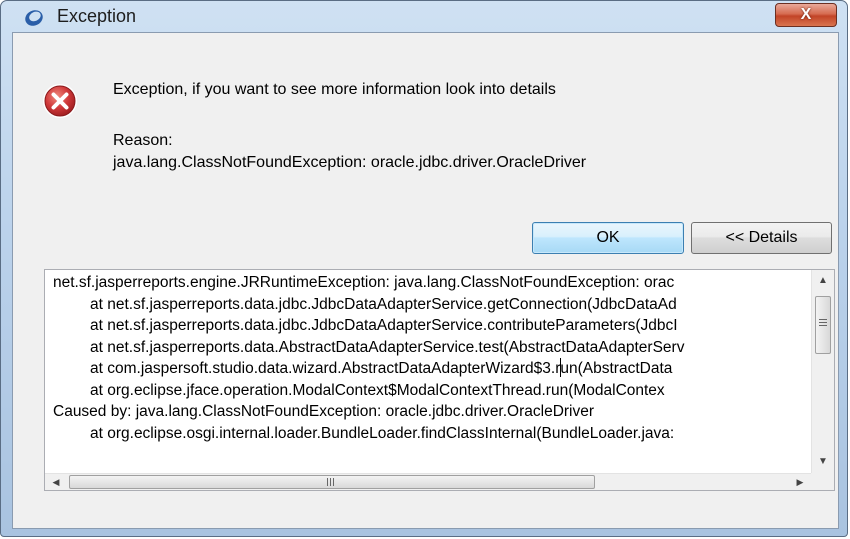 The width and height of the screenshot is (850, 539). I want to click on window-title: Exception, so click(97, 16).